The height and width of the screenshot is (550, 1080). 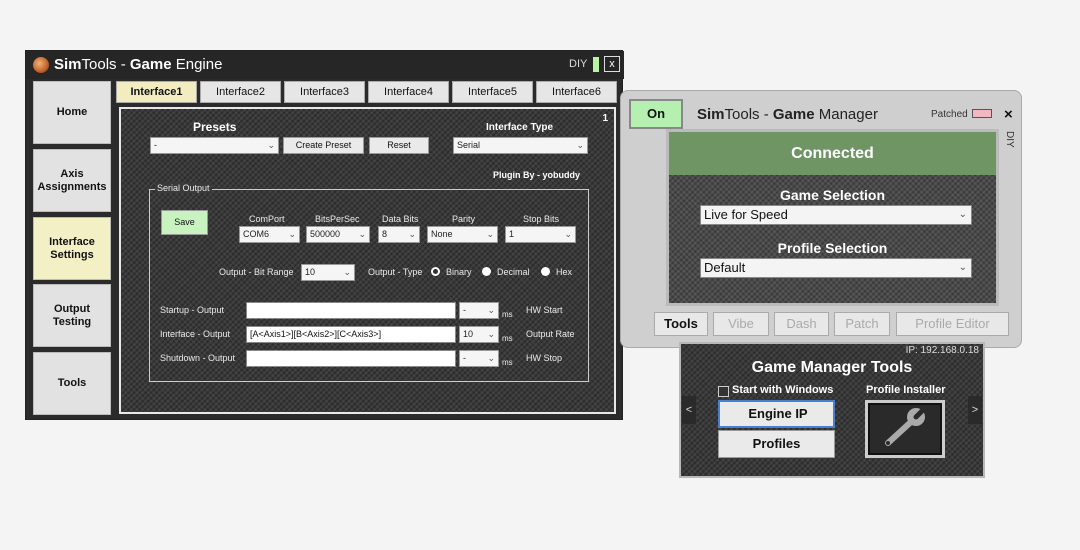 What do you see at coordinates (435, 271) in the screenshot?
I see `binary-radio` at bounding box center [435, 271].